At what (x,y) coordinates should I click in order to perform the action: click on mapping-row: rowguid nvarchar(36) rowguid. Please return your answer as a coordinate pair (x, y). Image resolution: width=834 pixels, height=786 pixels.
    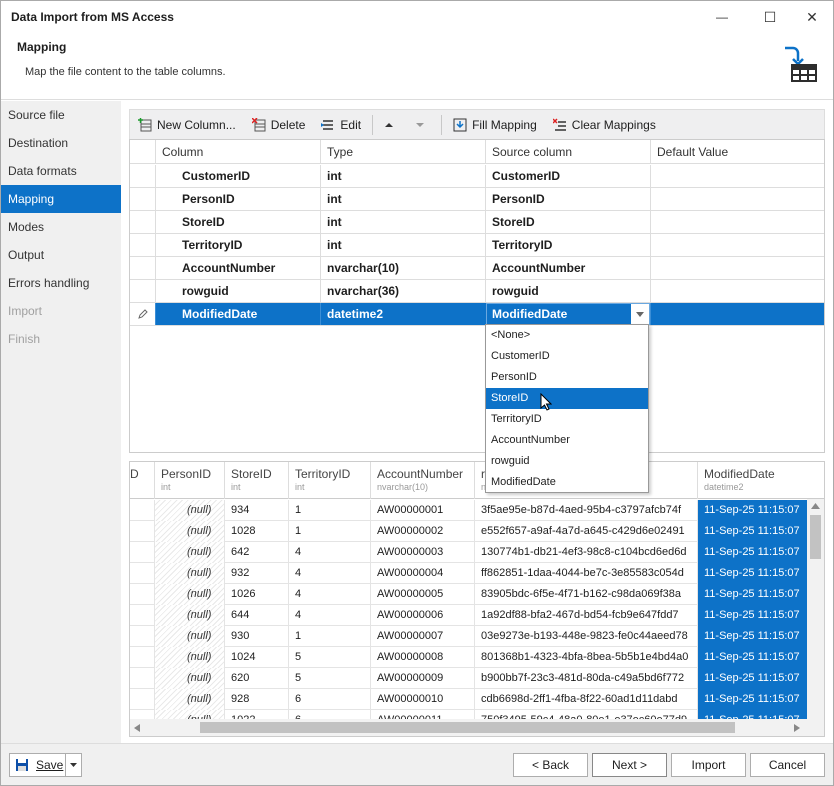
    Looking at the image, I should click on (477, 291).